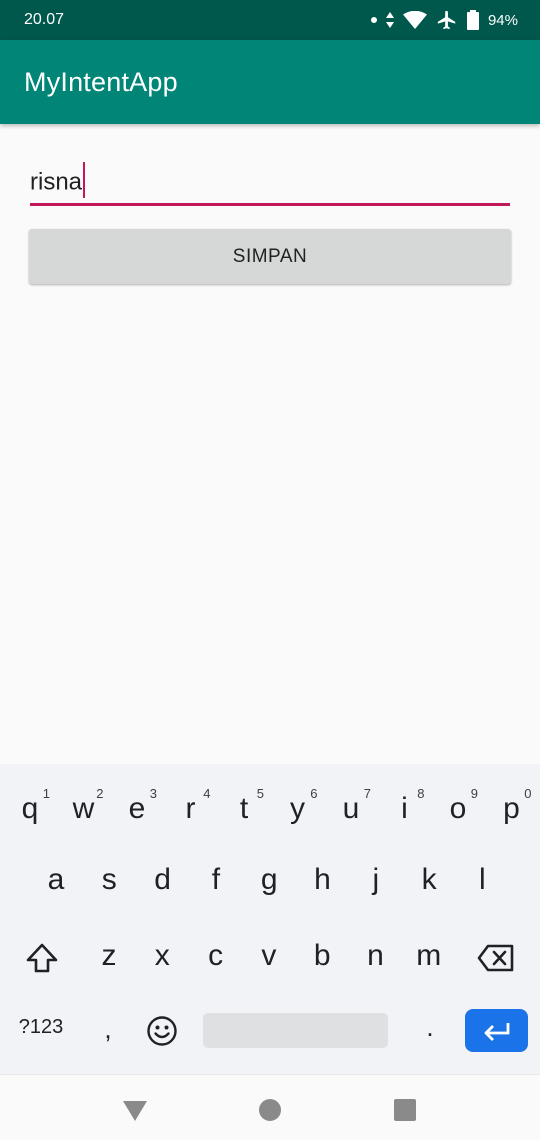 This screenshot has height=1140, width=540. What do you see at coordinates (474, 793) in the screenshot?
I see `key-hint: 9` at bounding box center [474, 793].